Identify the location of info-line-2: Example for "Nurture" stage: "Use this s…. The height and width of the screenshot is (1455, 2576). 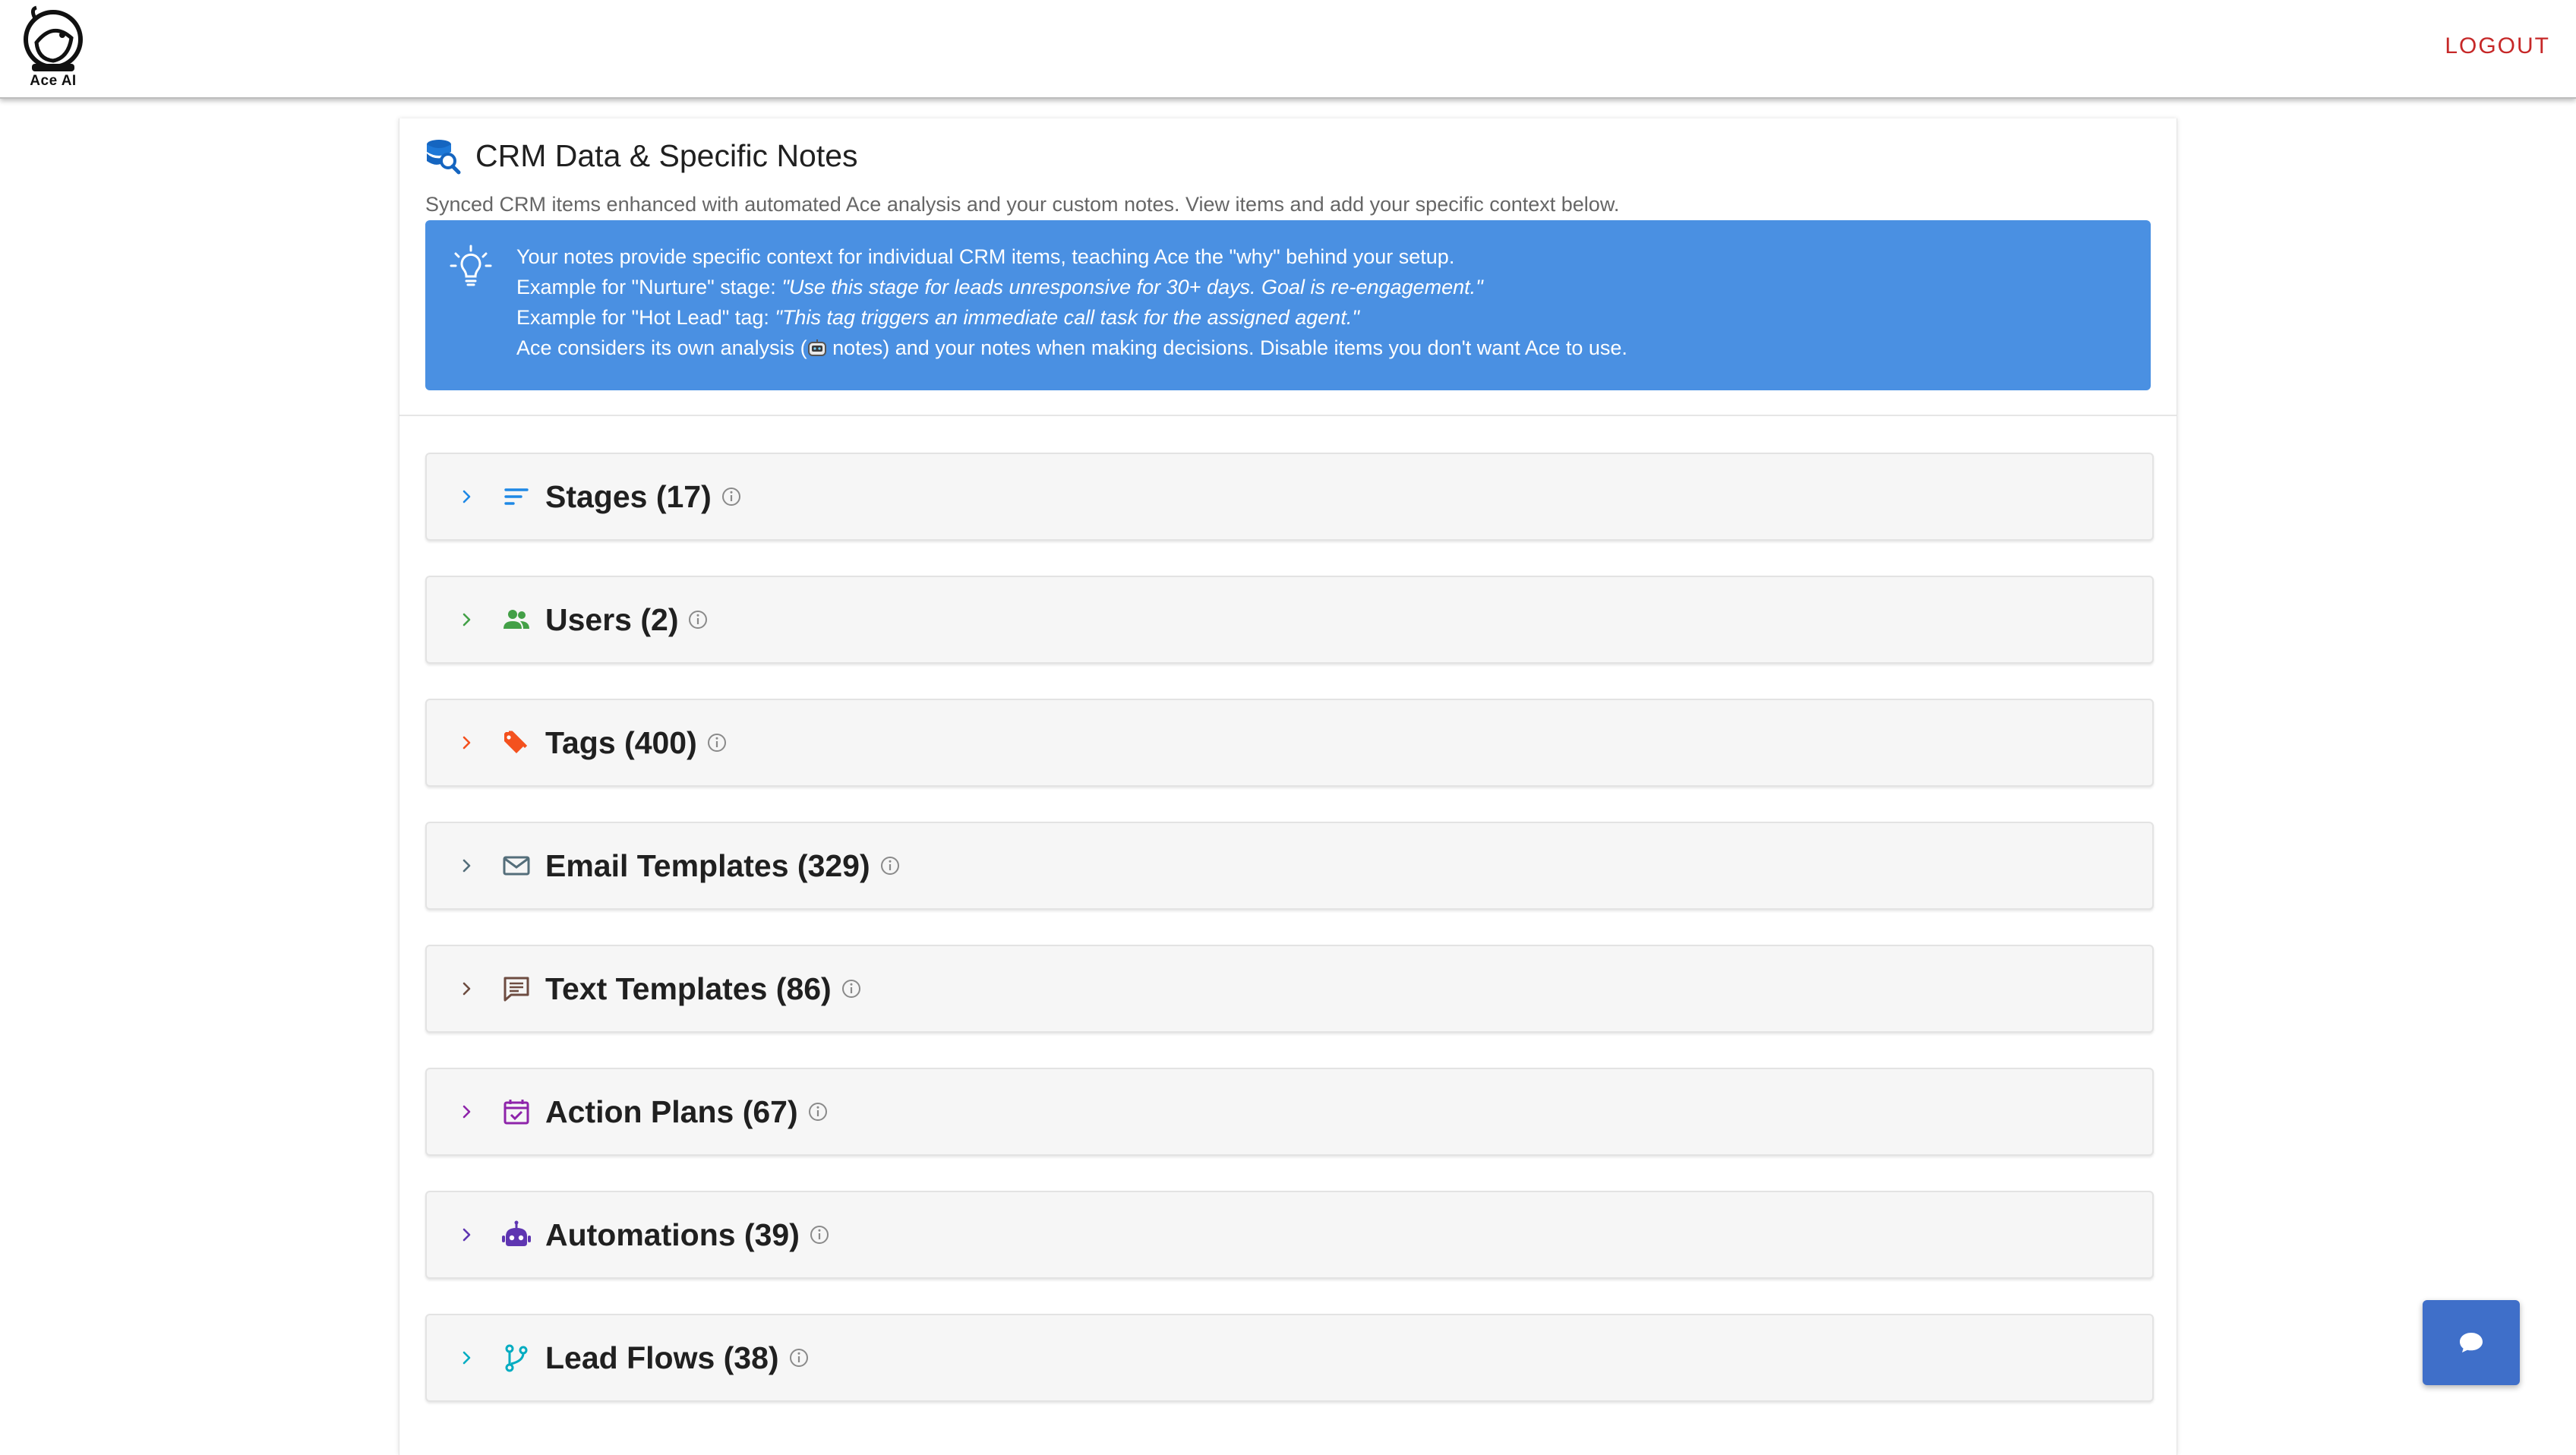
(1071, 287).